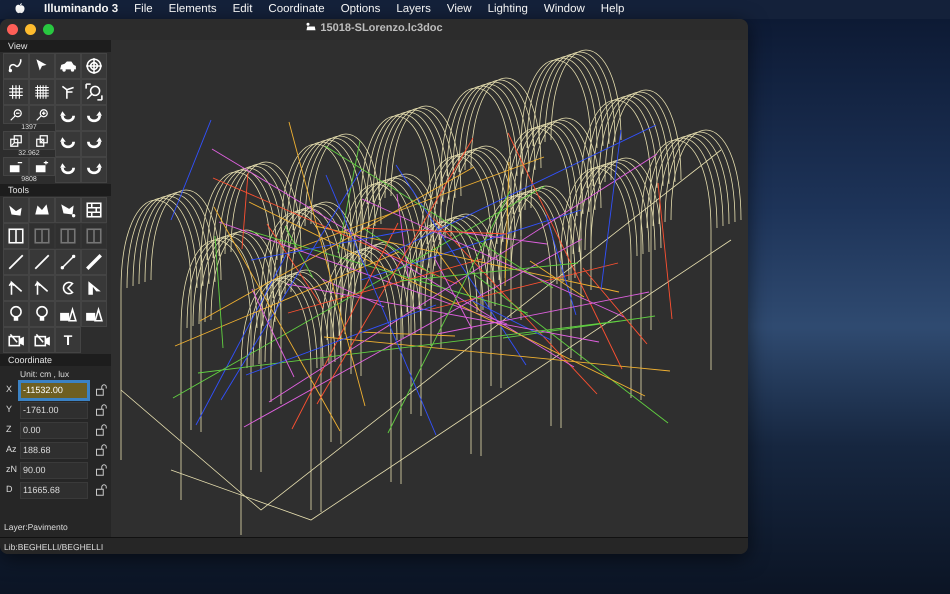 This screenshot has width=950, height=594. I want to click on apple-icon, so click(20, 9).